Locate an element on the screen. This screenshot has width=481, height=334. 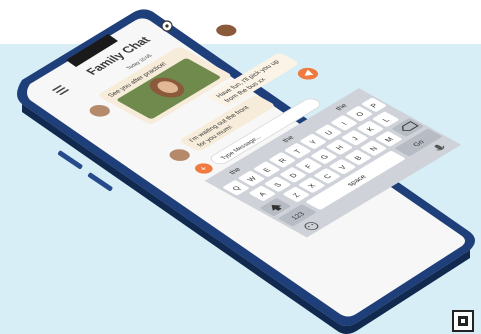
qr-code-dot is located at coordinates (463, 321).